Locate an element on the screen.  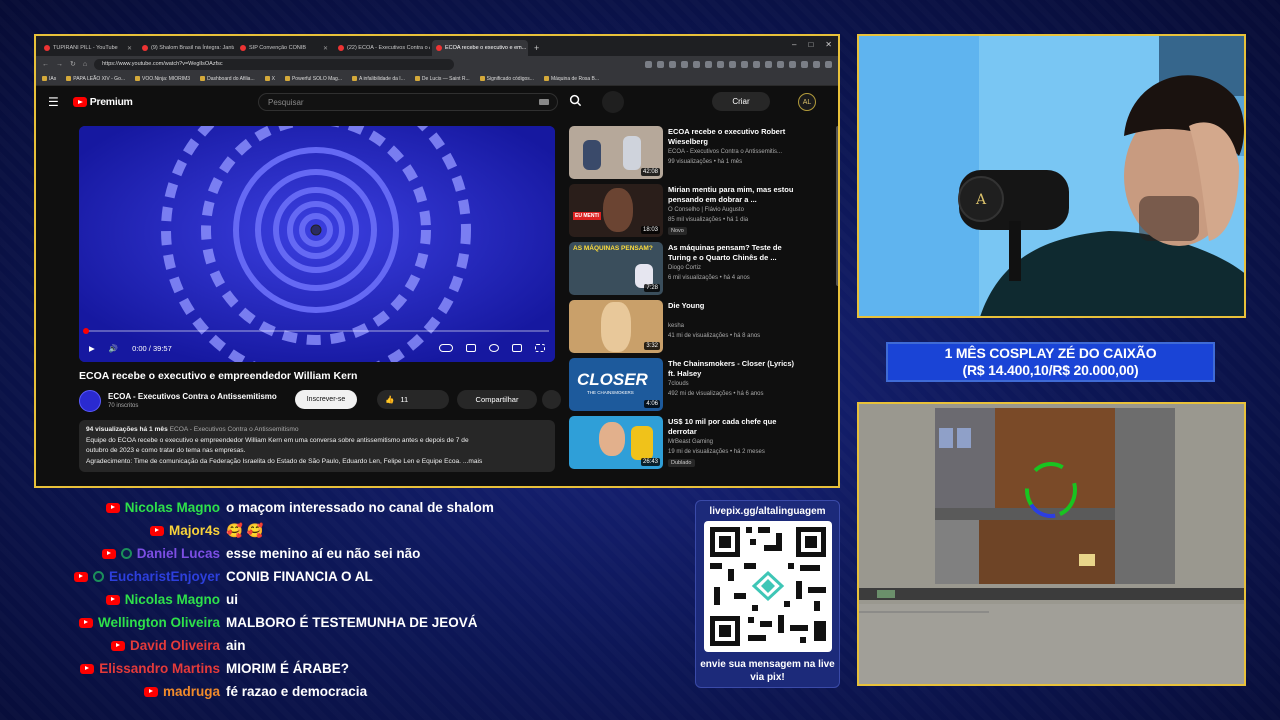
like-button: 👍 11 is located at coordinates (413, 399).